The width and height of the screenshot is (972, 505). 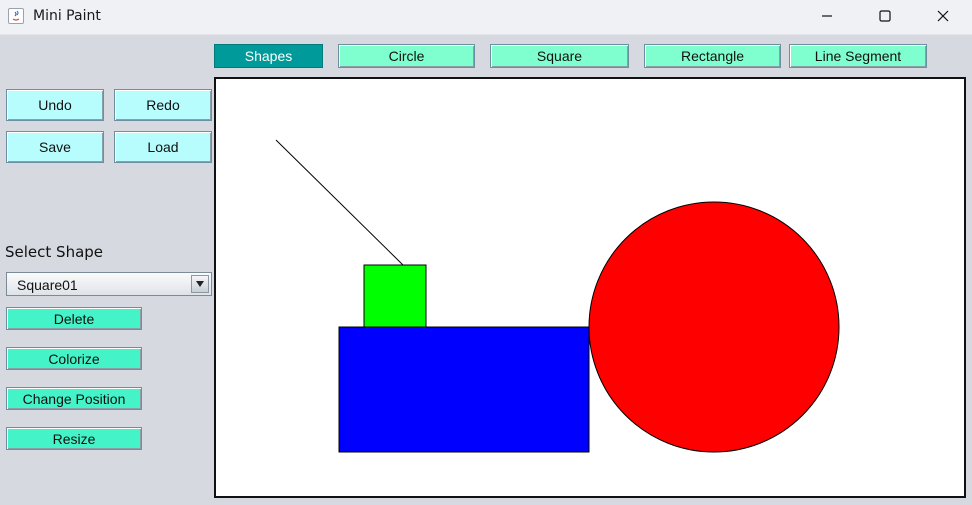 I want to click on maximize-icon, so click(x=885, y=16).